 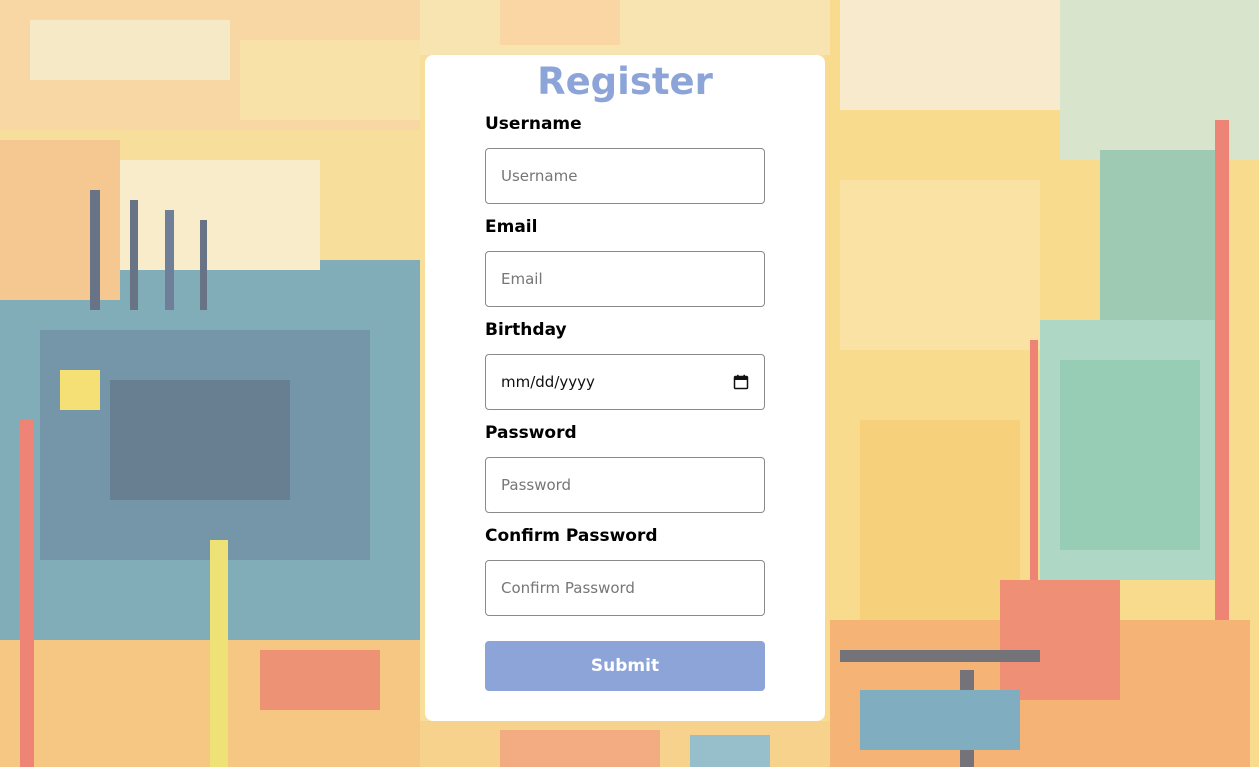 What do you see at coordinates (625, 382) in the screenshot?
I see `birthday-date-input: mm/dd/yyyy` at bounding box center [625, 382].